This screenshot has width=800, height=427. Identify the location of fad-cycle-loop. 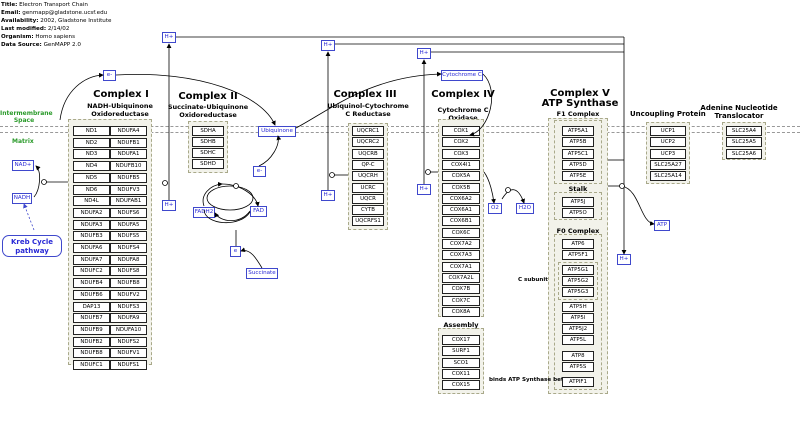
(227, 216).